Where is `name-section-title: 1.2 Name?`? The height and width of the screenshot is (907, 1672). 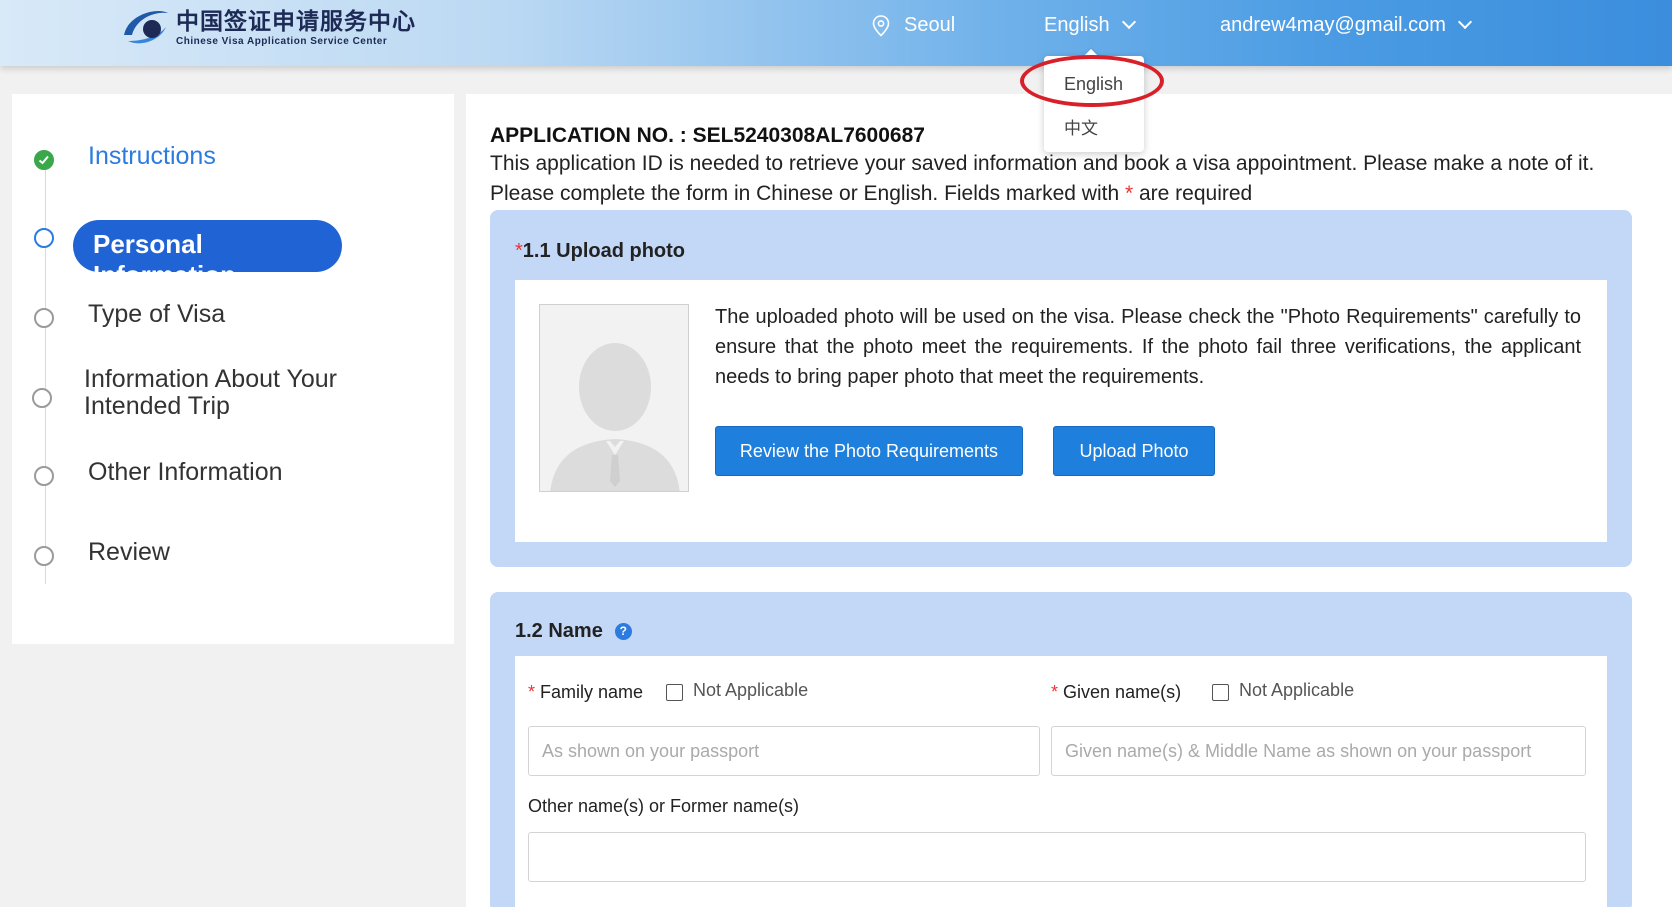
name-section-title: 1.2 Name? is located at coordinates (573, 631).